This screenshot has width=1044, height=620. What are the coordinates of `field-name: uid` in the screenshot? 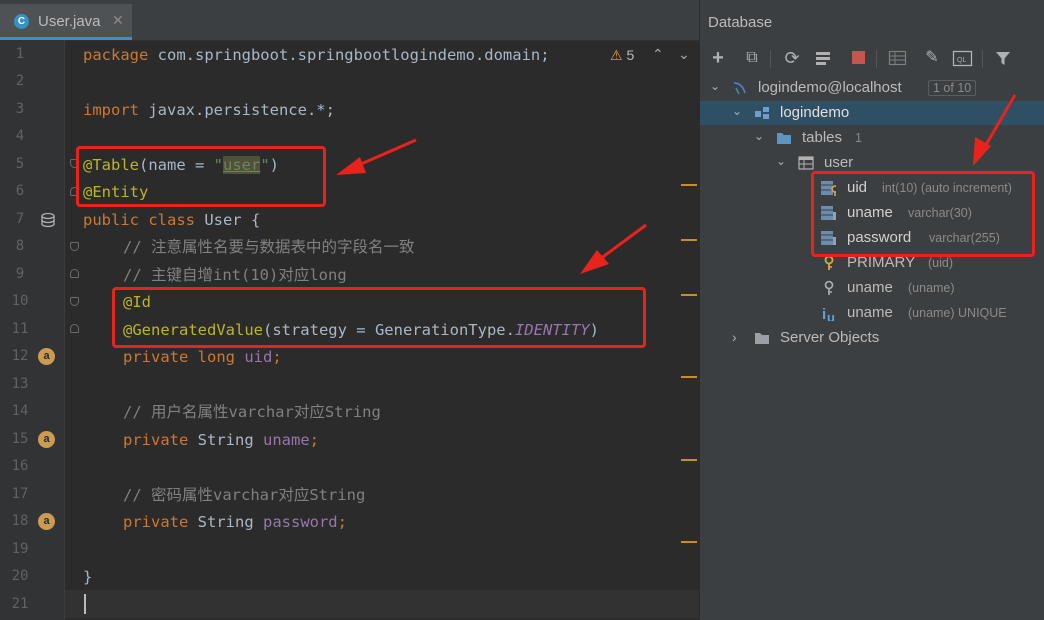 It's located at (253, 357).